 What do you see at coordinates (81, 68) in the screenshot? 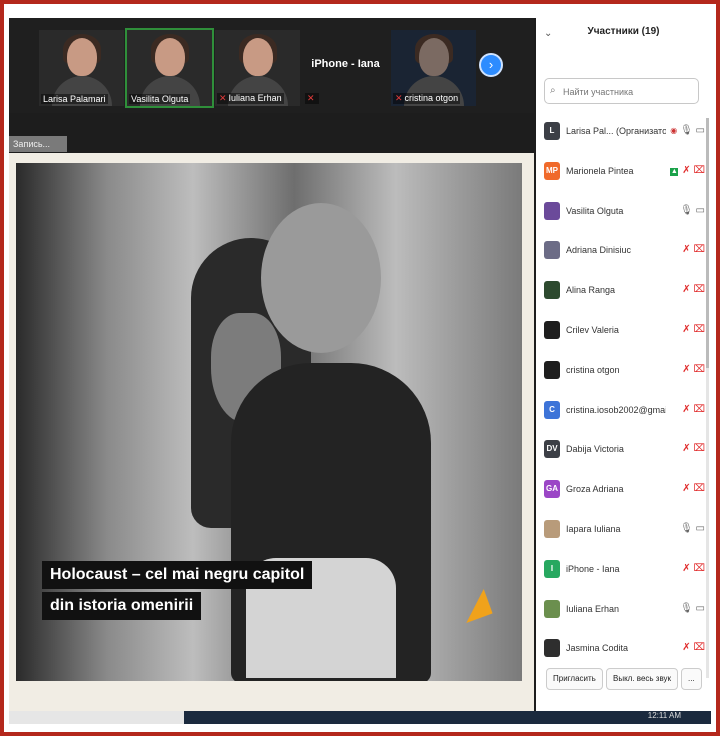
I see `video-tile-larisa: Larisa Palamari` at bounding box center [81, 68].